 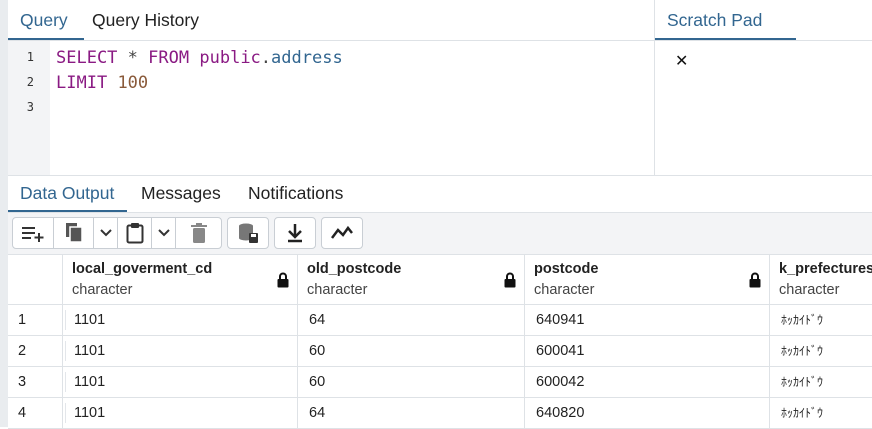 What do you see at coordinates (725, 35) in the screenshot?
I see `tab-scratch-pad: Scratch Pad ✕` at bounding box center [725, 35].